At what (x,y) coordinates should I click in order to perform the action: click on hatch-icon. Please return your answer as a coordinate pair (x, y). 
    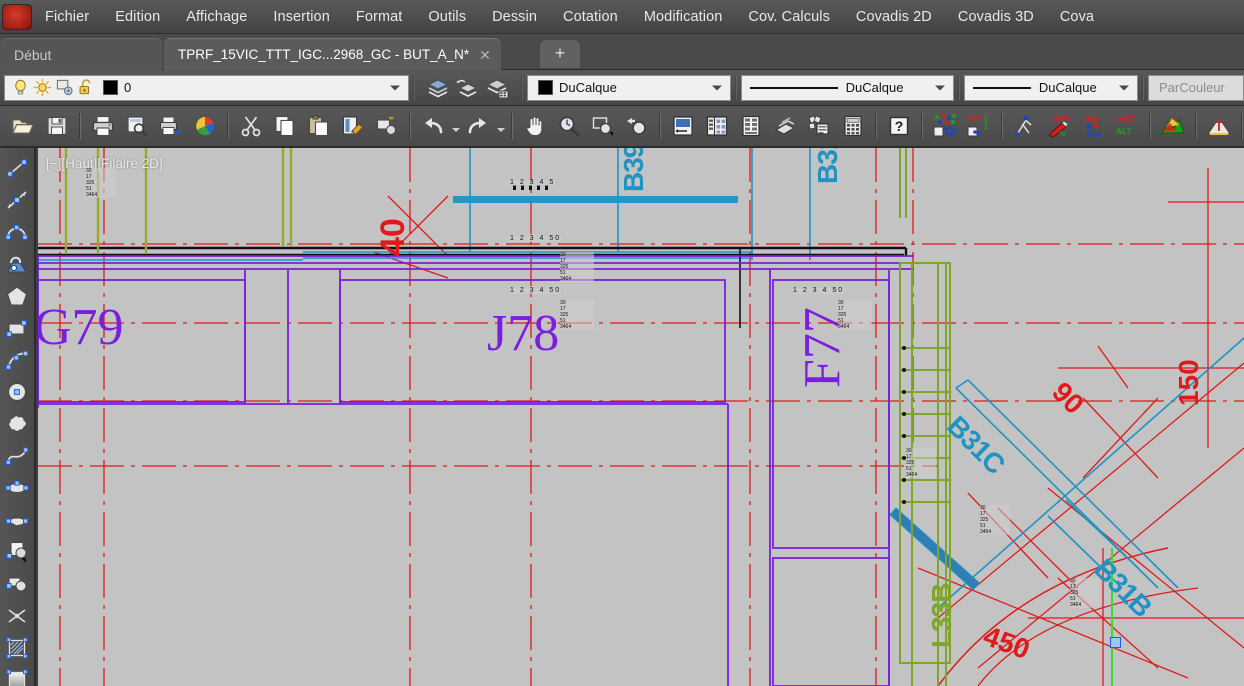
    Looking at the image, I should click on (17, 647).